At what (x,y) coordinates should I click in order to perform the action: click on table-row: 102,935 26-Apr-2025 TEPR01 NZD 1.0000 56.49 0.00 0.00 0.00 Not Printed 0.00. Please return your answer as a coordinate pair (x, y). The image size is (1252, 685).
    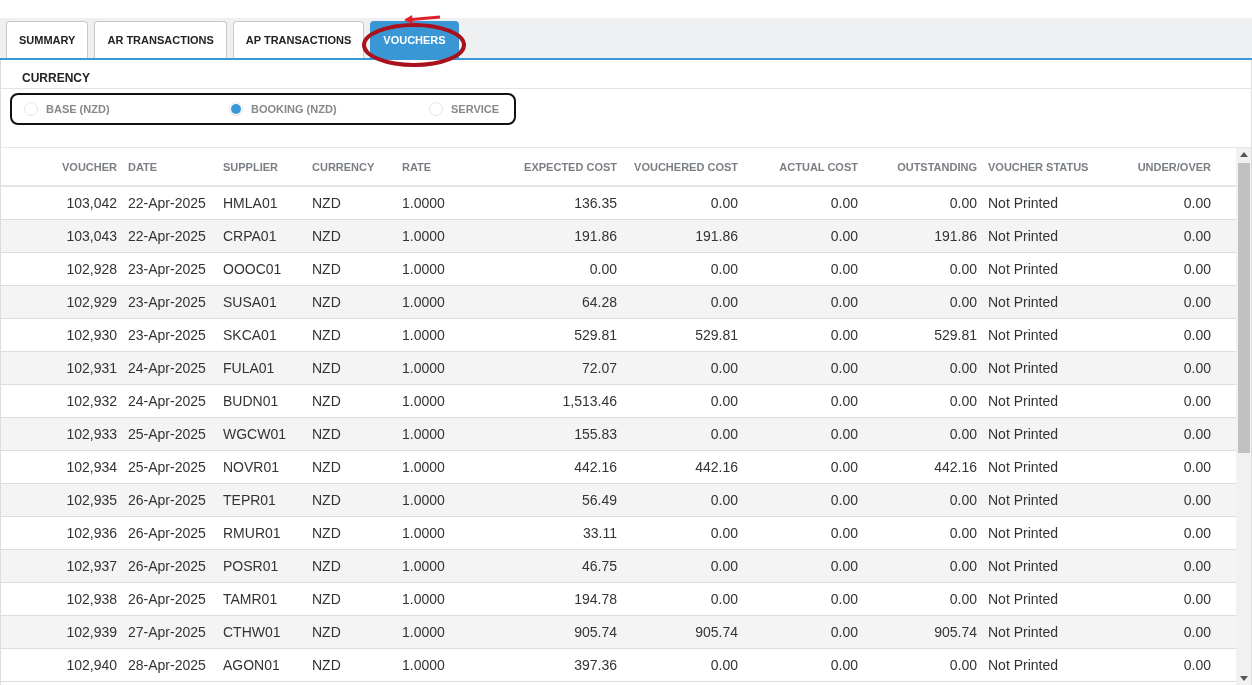
    Looking at the image, I should click on (618, 500).